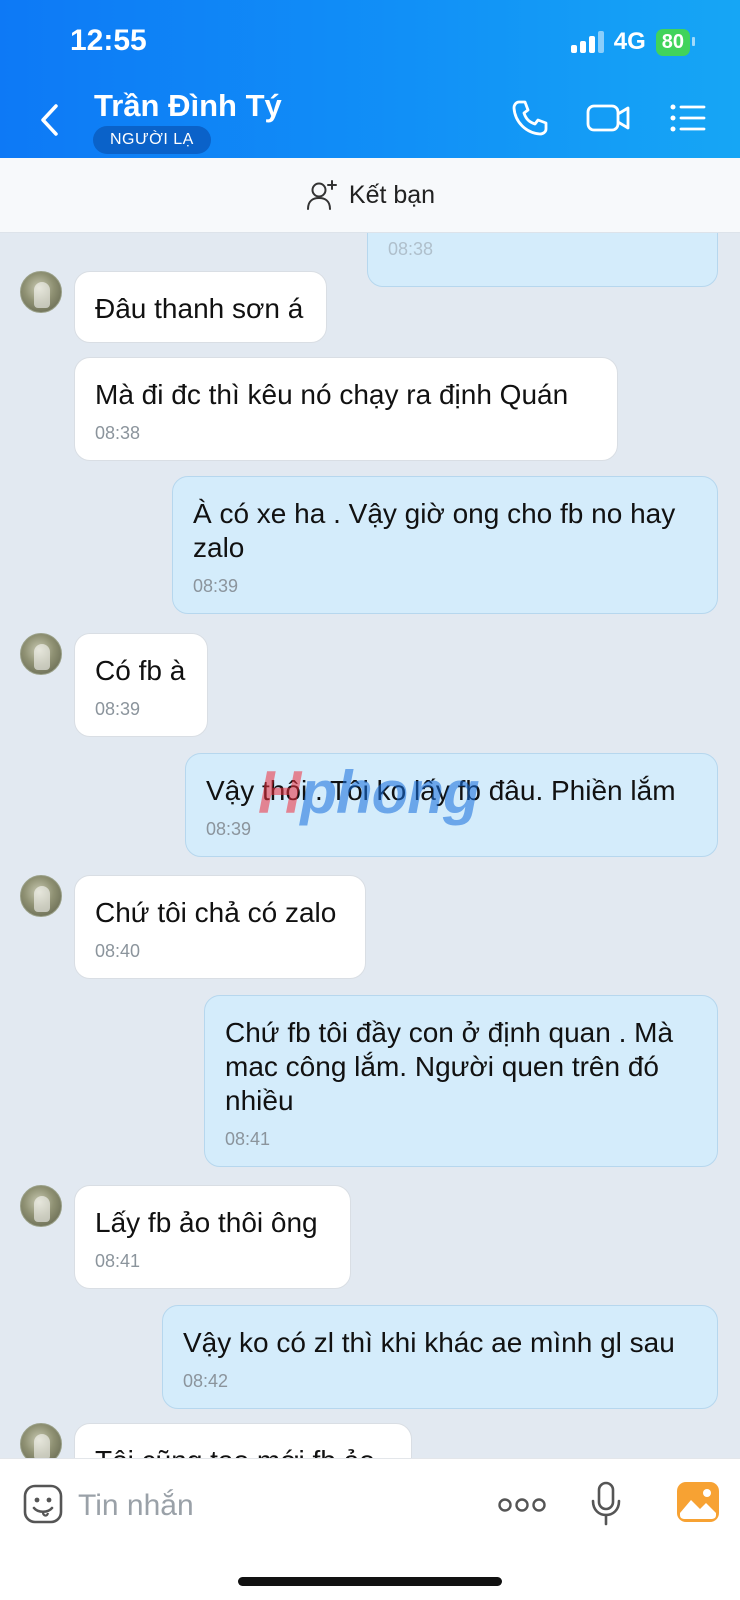  What do you see at coordinates (587, 42) in the screenshot?
I see `signal-icon` at bounding box center [587, 42].